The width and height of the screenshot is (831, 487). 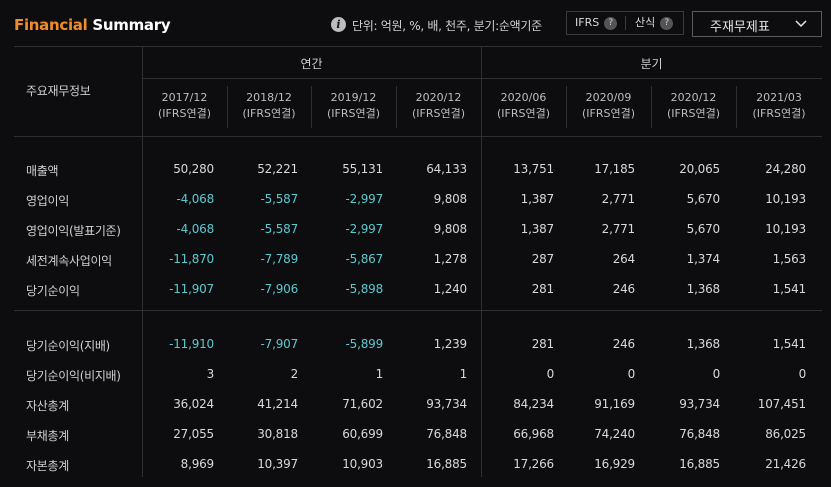 What do you see at coordinates (362, 434) in the screenshot?
I see `row-value: 60,699` at bounding box center [362, 434].